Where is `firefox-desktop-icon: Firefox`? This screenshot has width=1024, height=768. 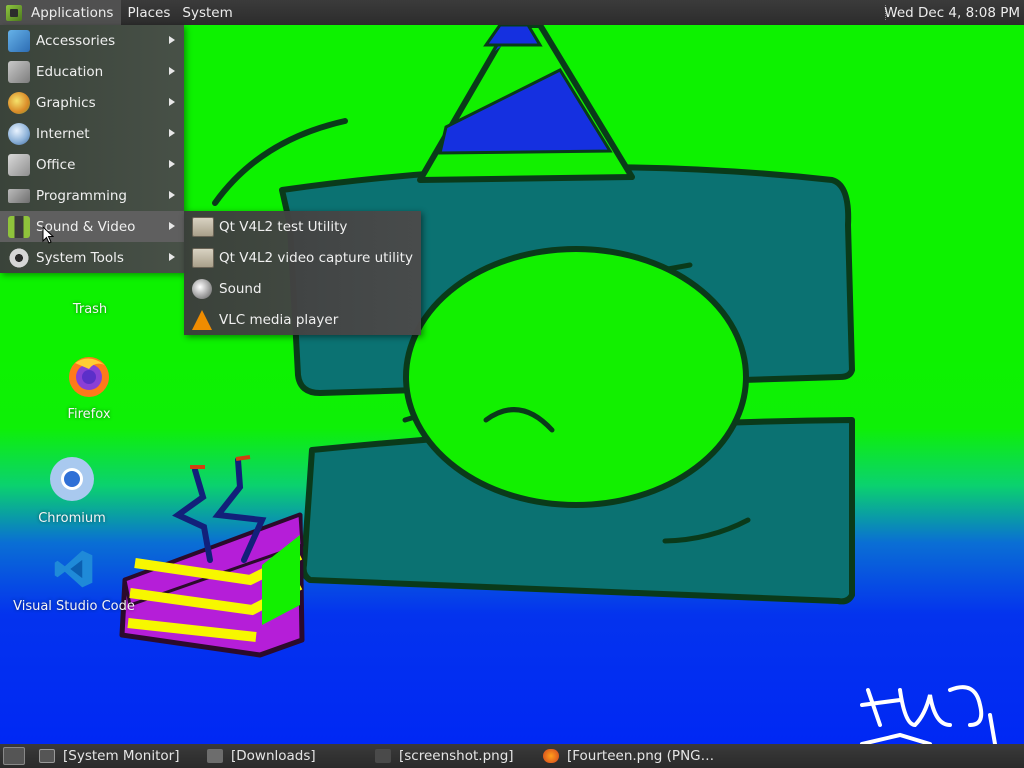
firefox-desktop-icon: Firefox is located at coordinates (89, 386).